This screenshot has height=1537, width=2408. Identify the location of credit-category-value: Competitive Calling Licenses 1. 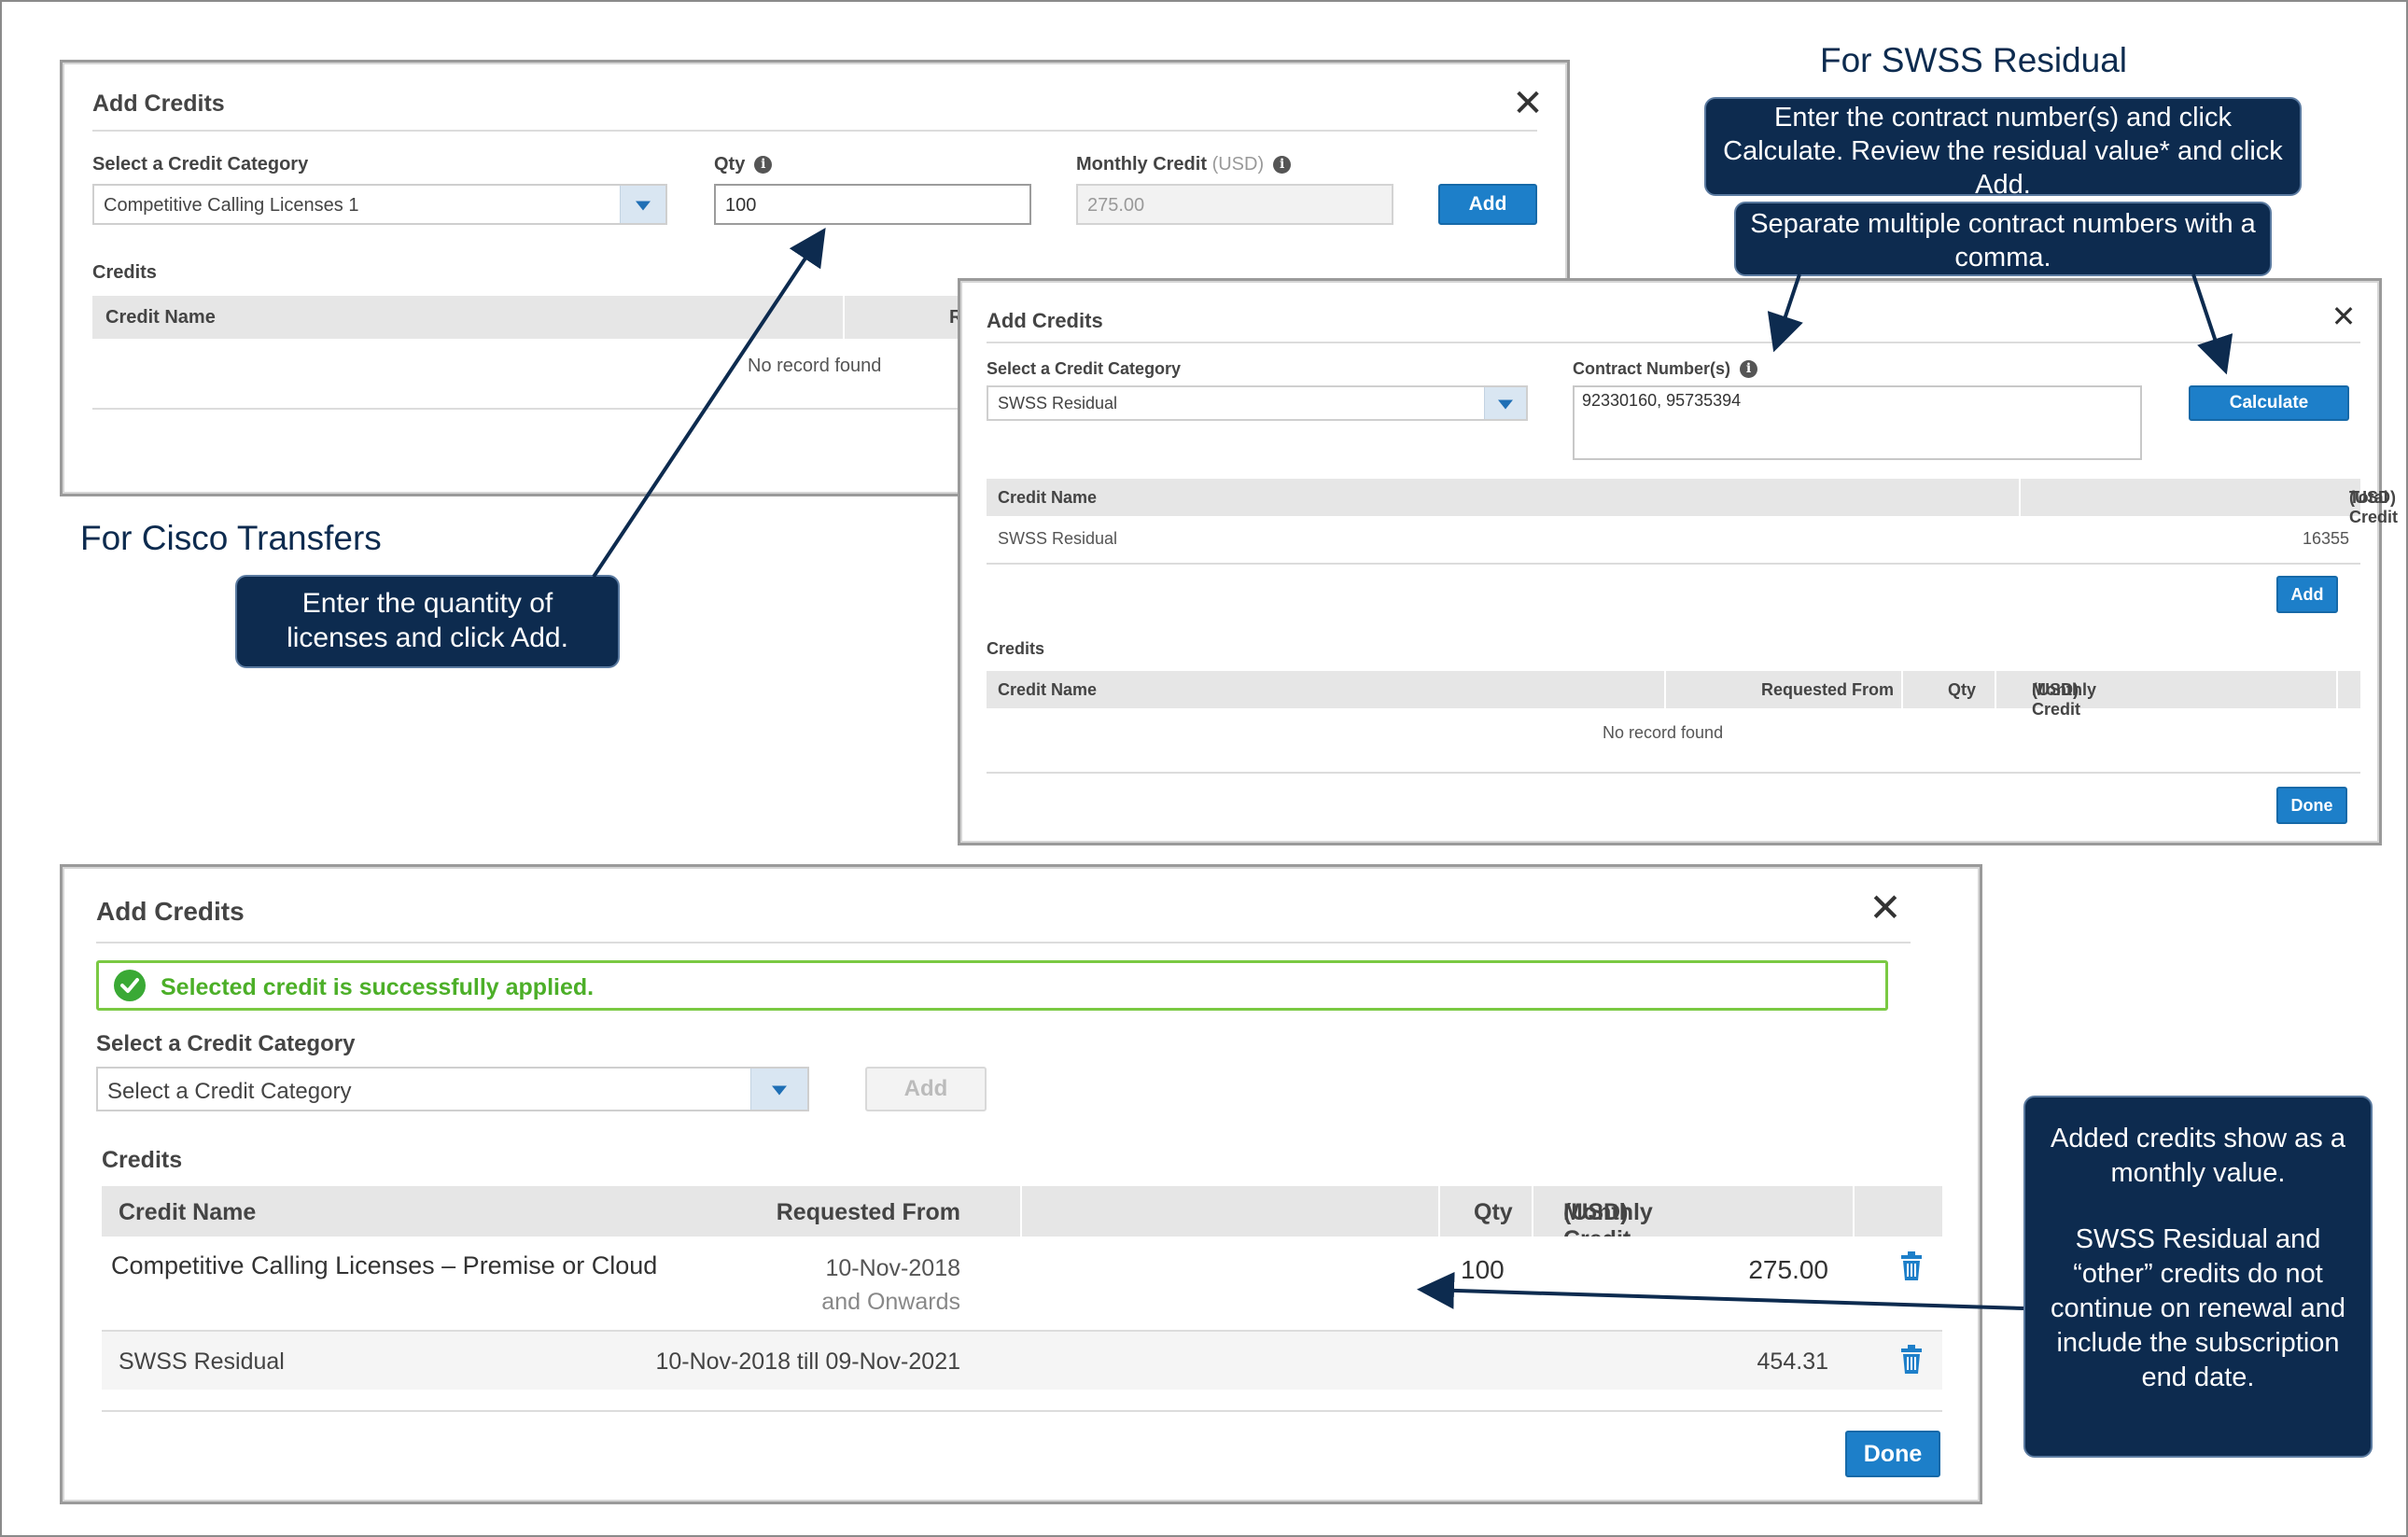
(231, 205).